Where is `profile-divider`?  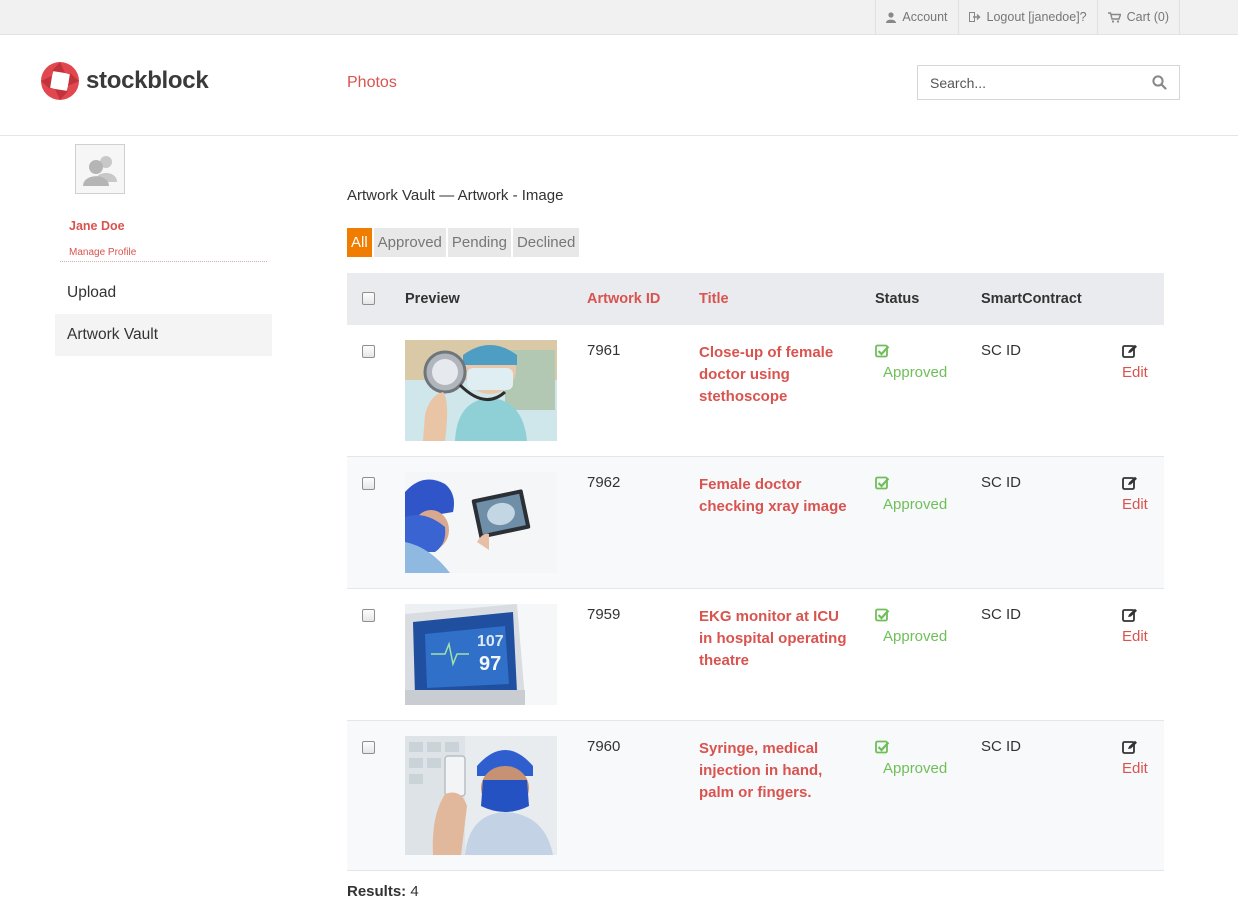 profile-divider is located at coordinates (163, 261).